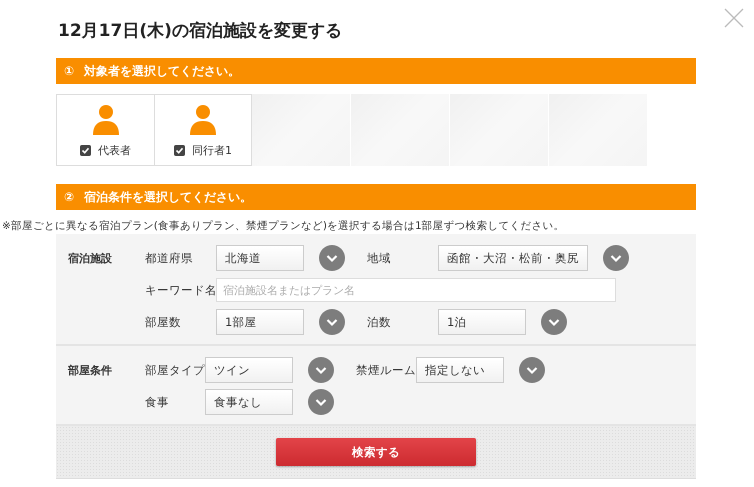 The image size is (754, 487). Describe the element at coordinates (260, 258) in the screenshot. I see `dropdown-field: 北海道` at that location.